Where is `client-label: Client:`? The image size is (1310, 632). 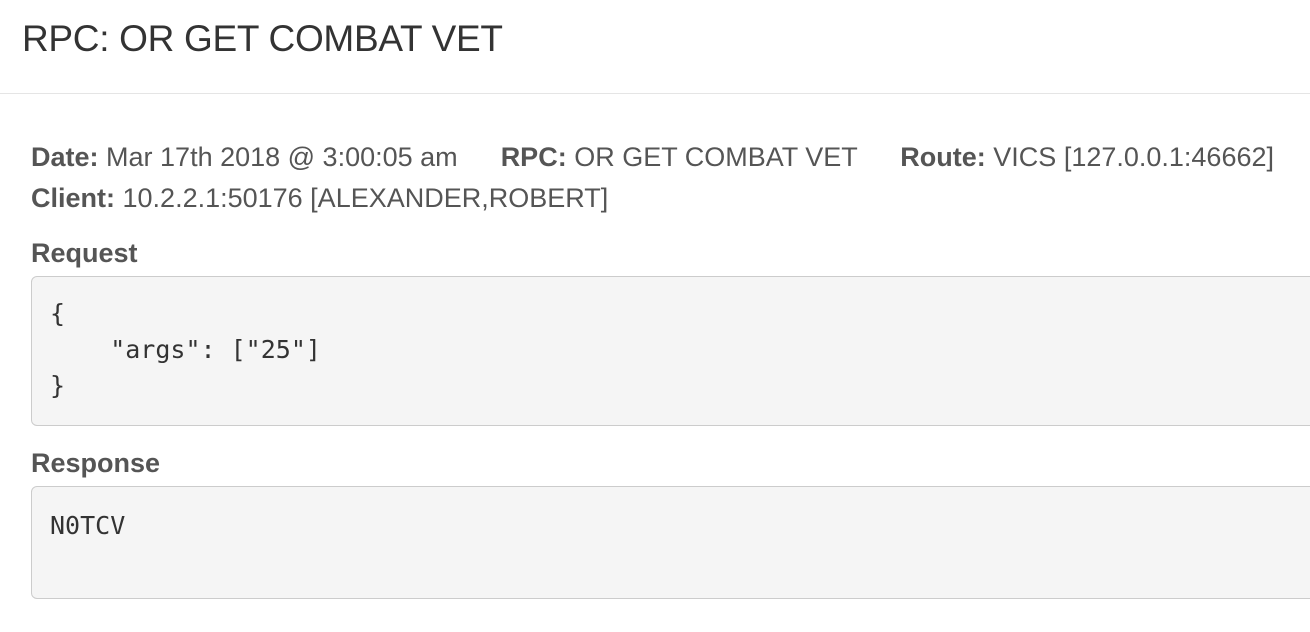
client-label: Client: is located at coordinates (73, 198).